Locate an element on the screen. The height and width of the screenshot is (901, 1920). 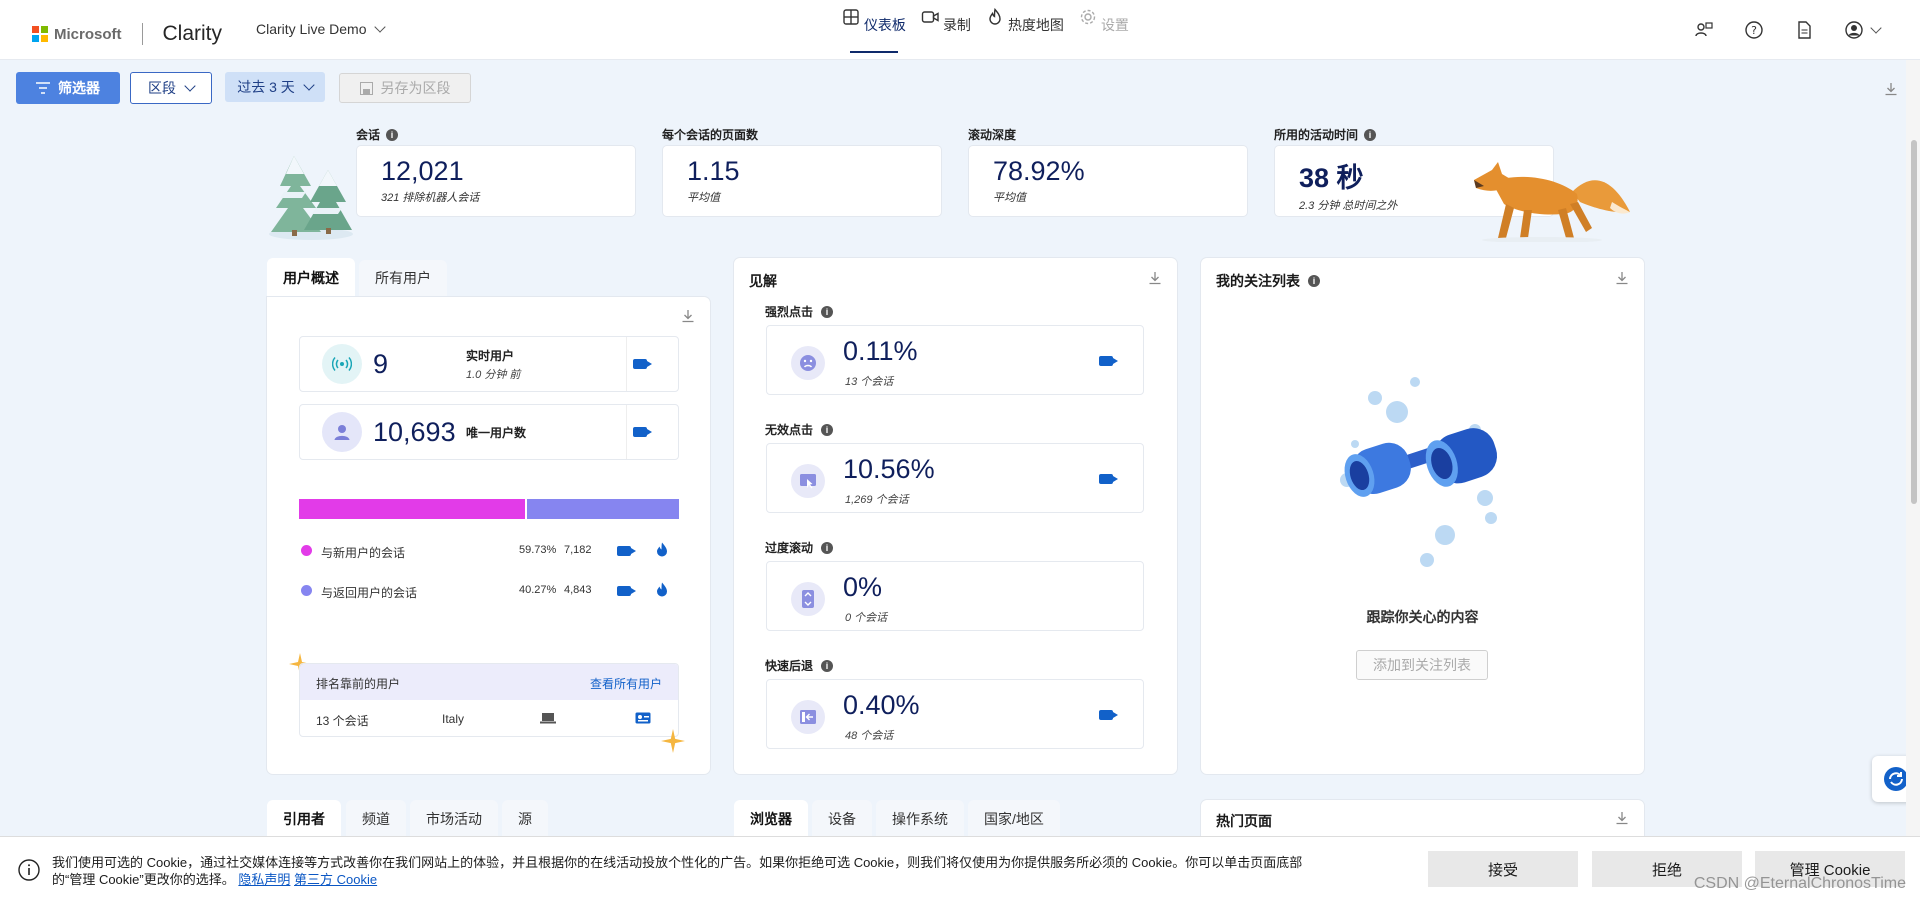
nav-dashboard: 仪表板 is located at coordinates (874, 30).